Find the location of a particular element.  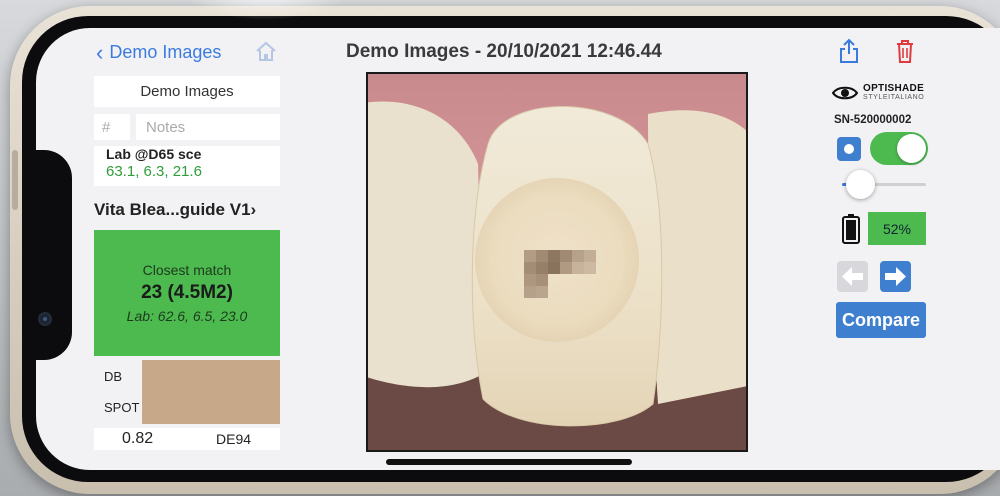

closest-match-lab: Lab: 62.6, 6.5, 23.0 is located at coordinates (187, 316).